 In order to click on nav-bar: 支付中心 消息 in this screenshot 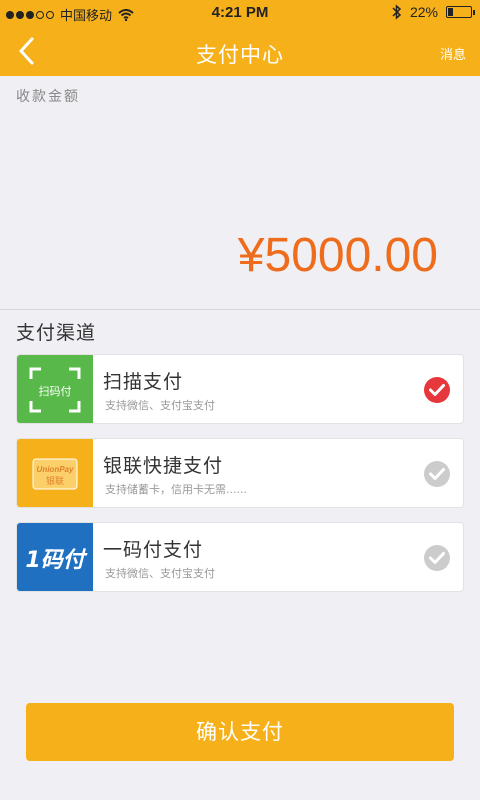, I will do `click(240, 51)`.